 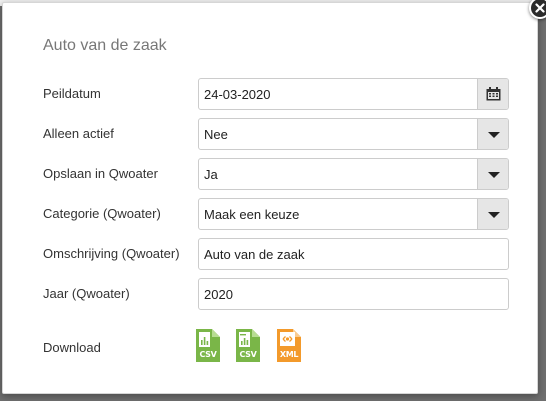 I want to click on opslaan-value: Ja, so click(x=211, y=174).